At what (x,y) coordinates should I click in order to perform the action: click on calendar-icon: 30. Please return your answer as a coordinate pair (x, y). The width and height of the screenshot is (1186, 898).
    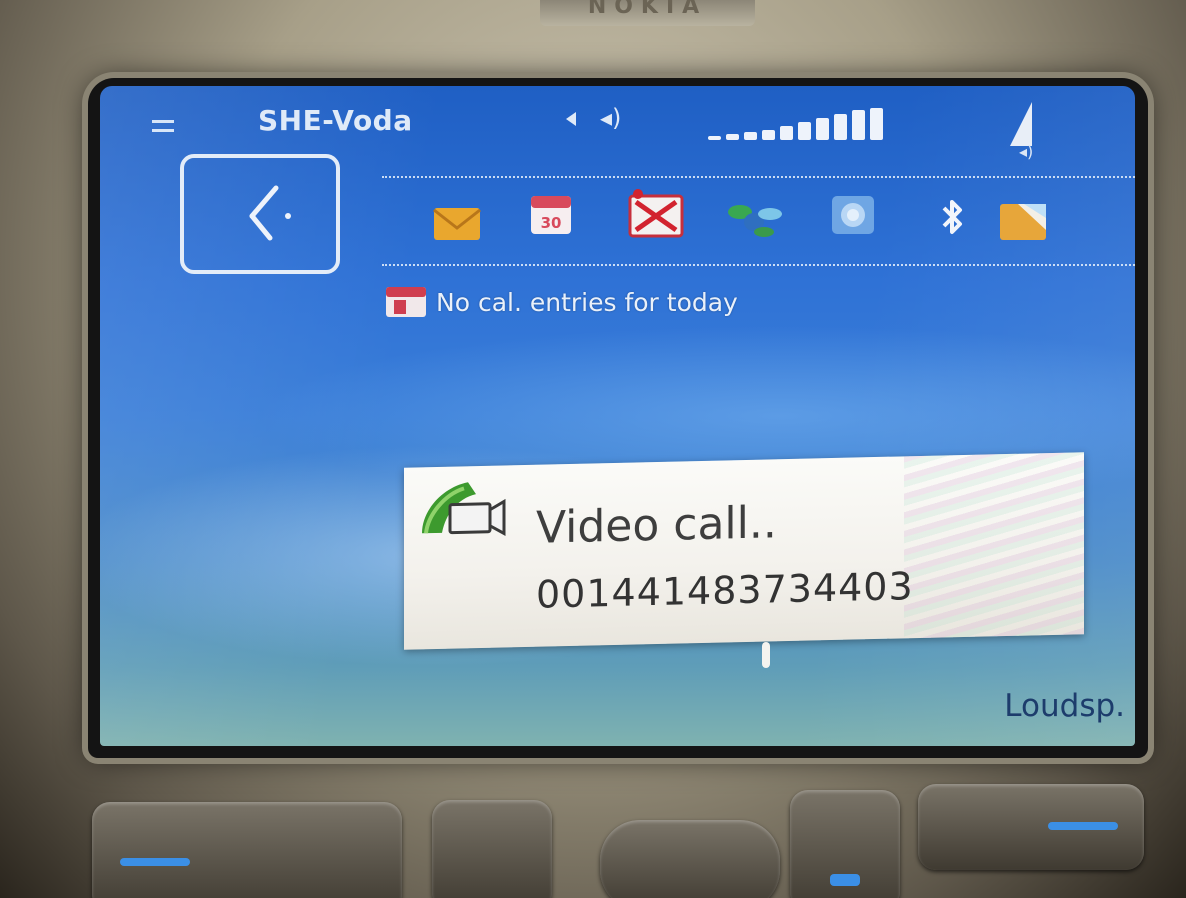
    Looking at the image, I should click on (551, 215).